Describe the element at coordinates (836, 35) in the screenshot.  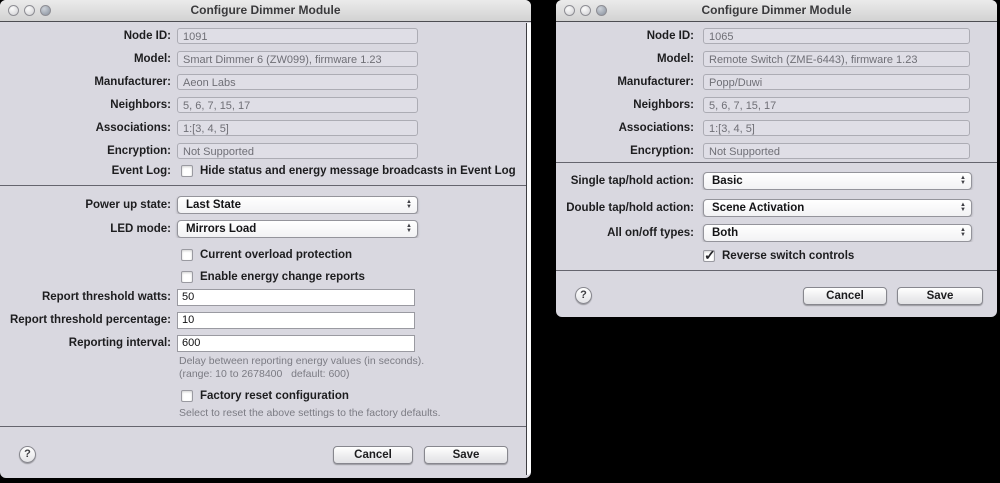
I see `node-id-value: 1065` at that location.